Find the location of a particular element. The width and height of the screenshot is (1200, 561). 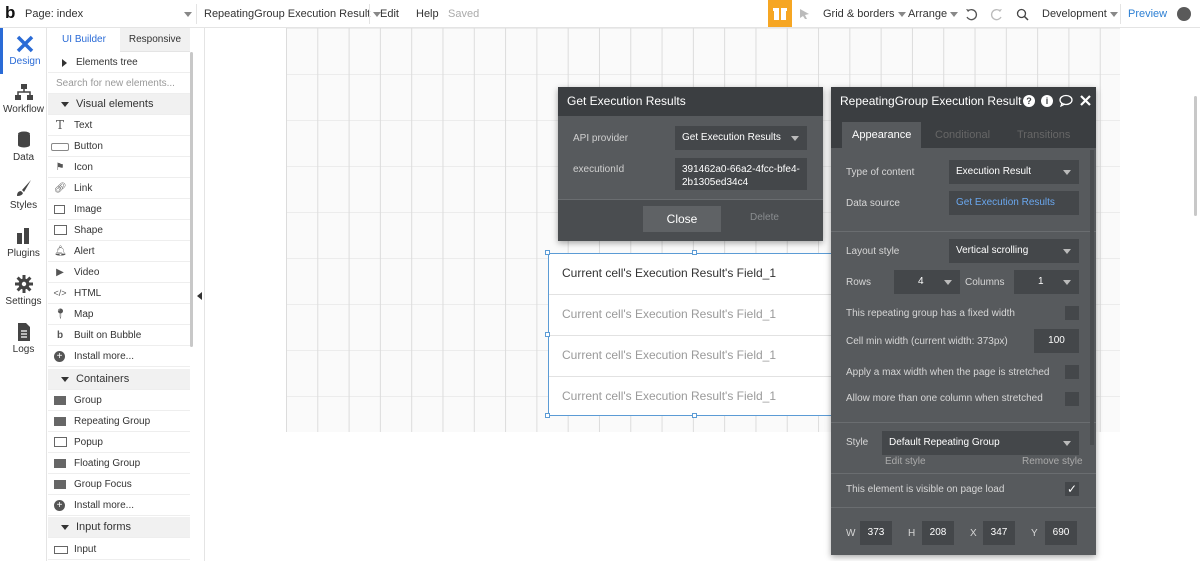

element-input: Input is located at coordinates (119, 549).